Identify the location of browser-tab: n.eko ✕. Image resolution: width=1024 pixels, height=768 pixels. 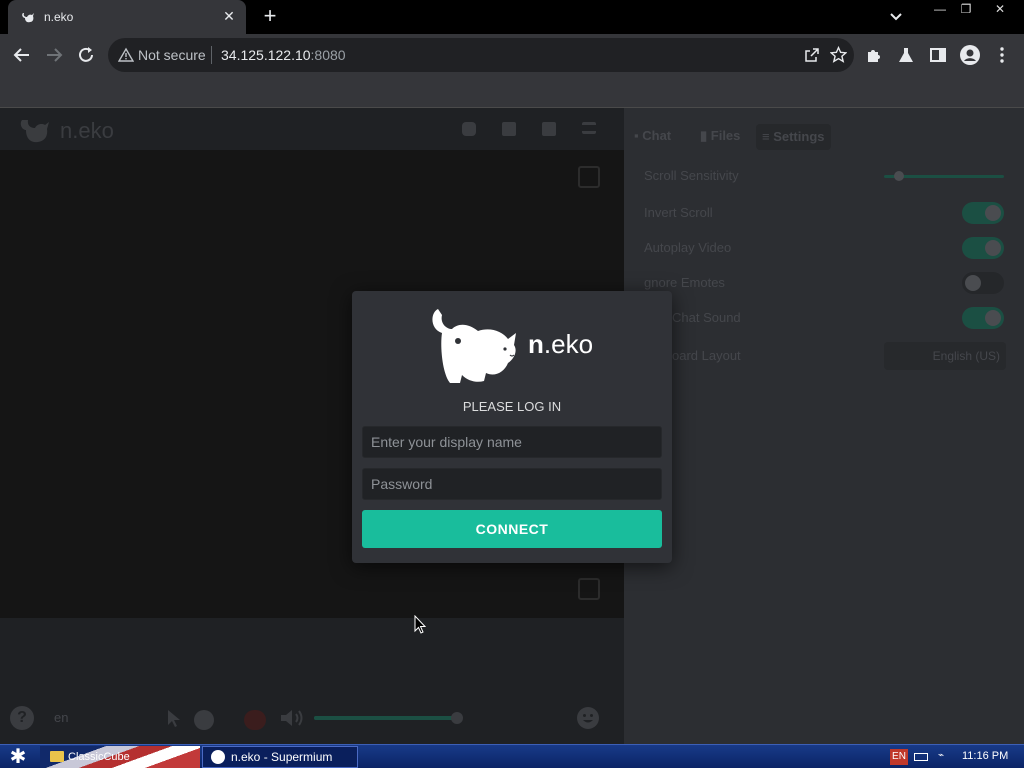
(127, 17).